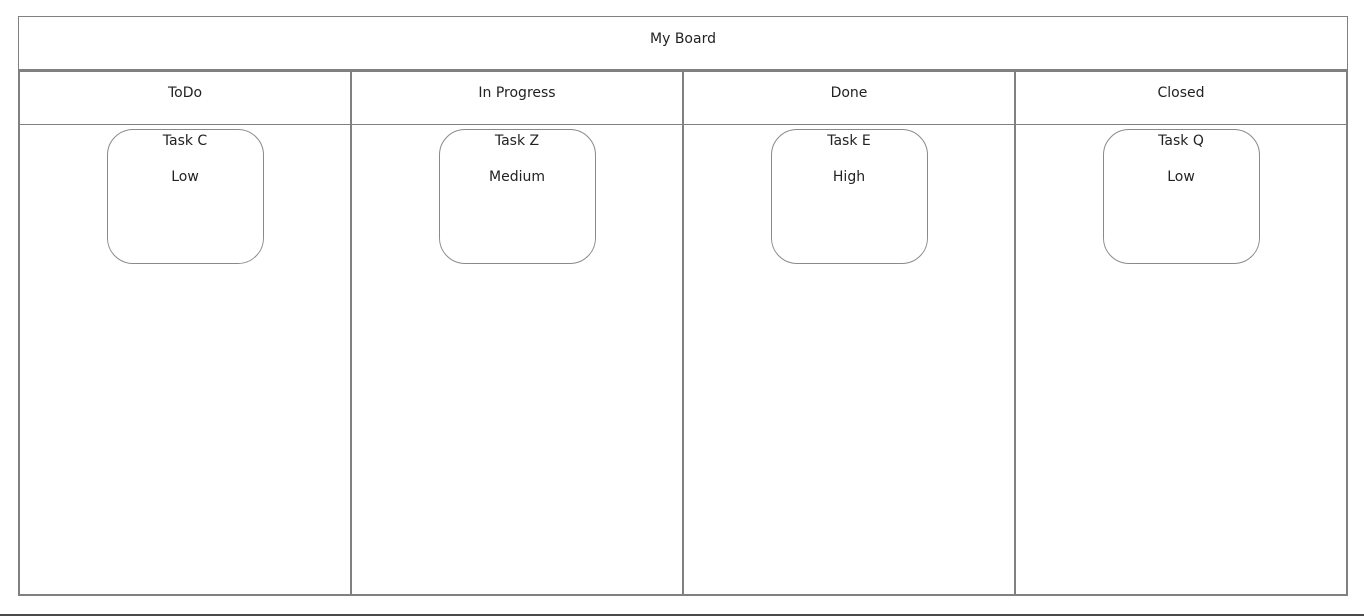 The width and height of the screenshot is (1364, 616). Describe the element at coordinates (185, 98) in the screenshot. I see `column-header-todo: ToDo` at that location.